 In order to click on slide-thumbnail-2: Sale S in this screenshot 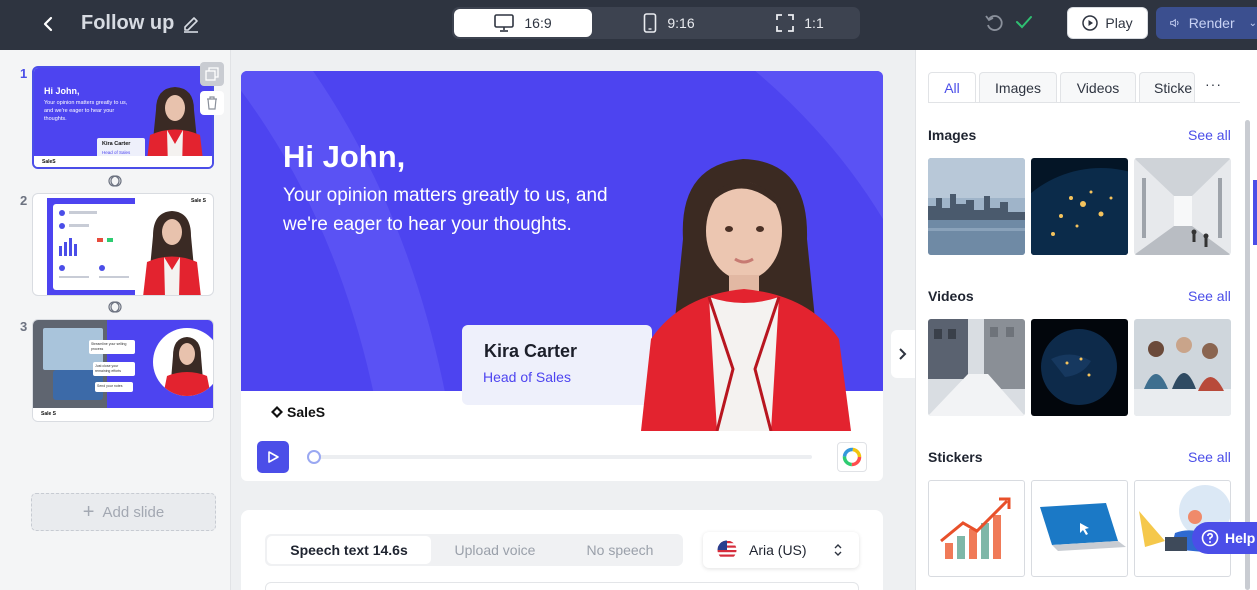, I will do `click(123, 244)`.